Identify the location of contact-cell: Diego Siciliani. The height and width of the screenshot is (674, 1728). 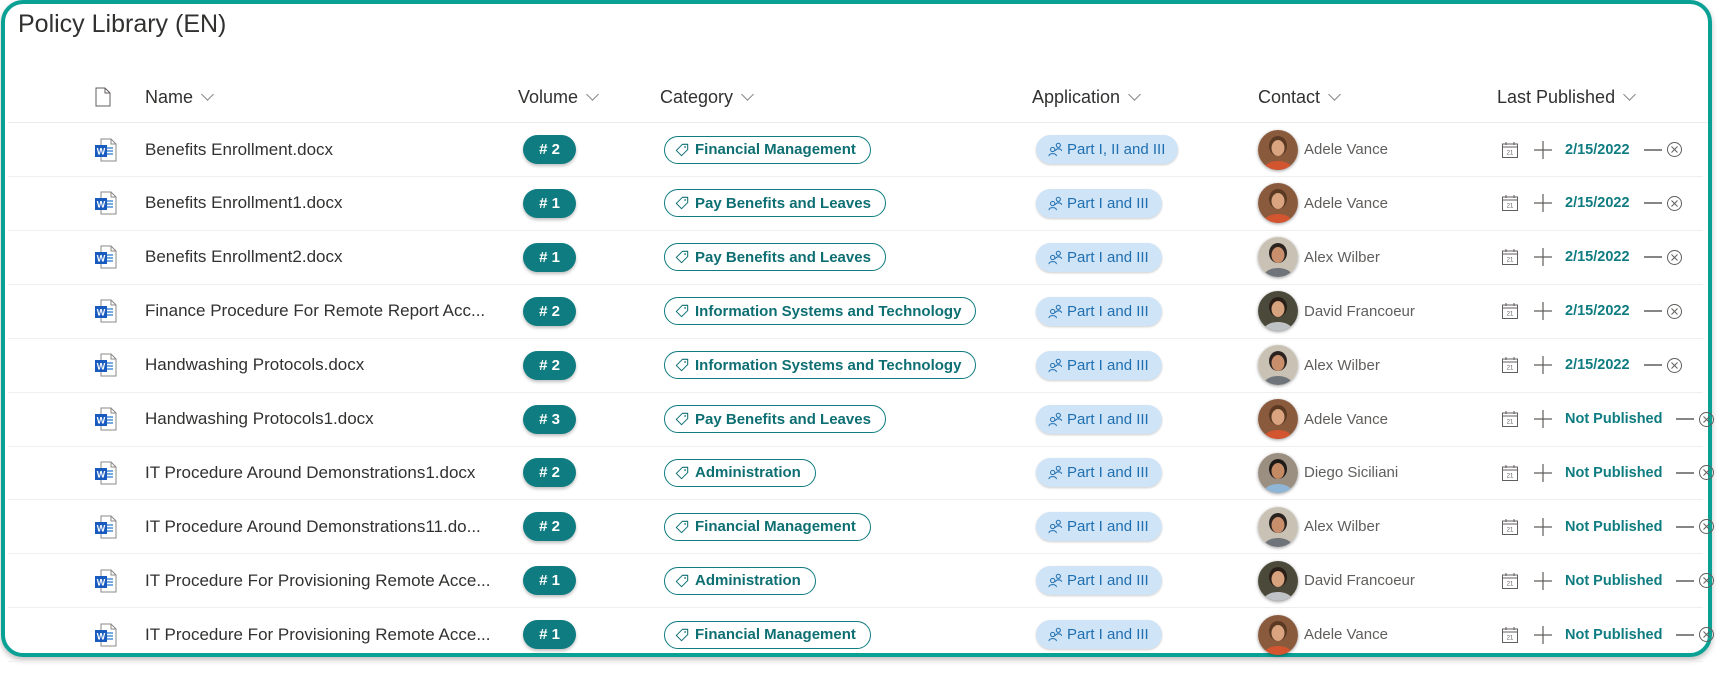
(1328, 472).